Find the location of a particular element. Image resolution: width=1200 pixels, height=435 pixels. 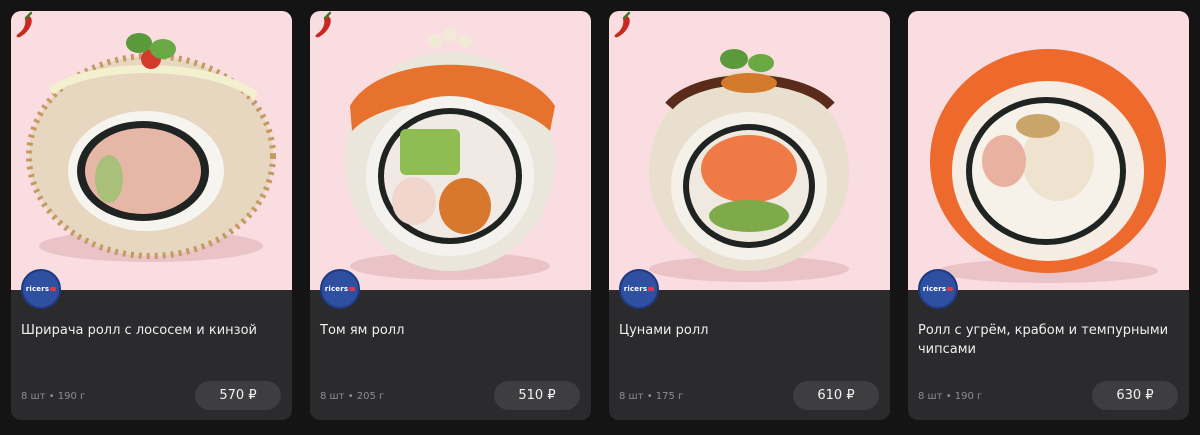

product-meta: 8 шт • 175 г is located at coordinates (651, 396).